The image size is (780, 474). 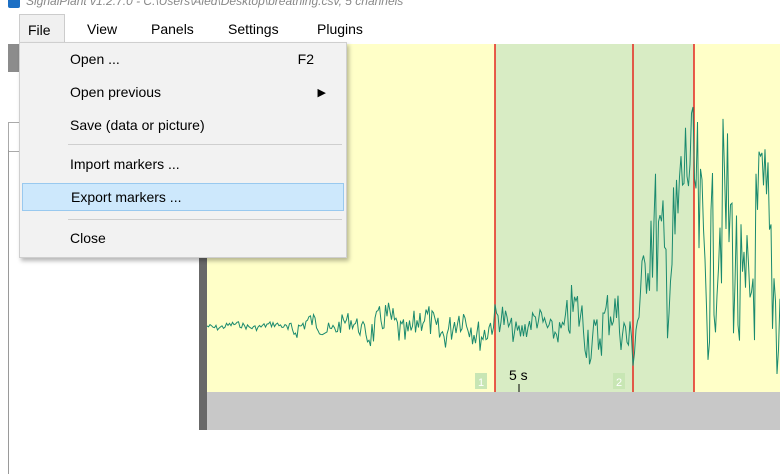 What do you see at coordinates (8, 312) in the screenshot?
I see `panel-border` at bounding box center [8, 312].